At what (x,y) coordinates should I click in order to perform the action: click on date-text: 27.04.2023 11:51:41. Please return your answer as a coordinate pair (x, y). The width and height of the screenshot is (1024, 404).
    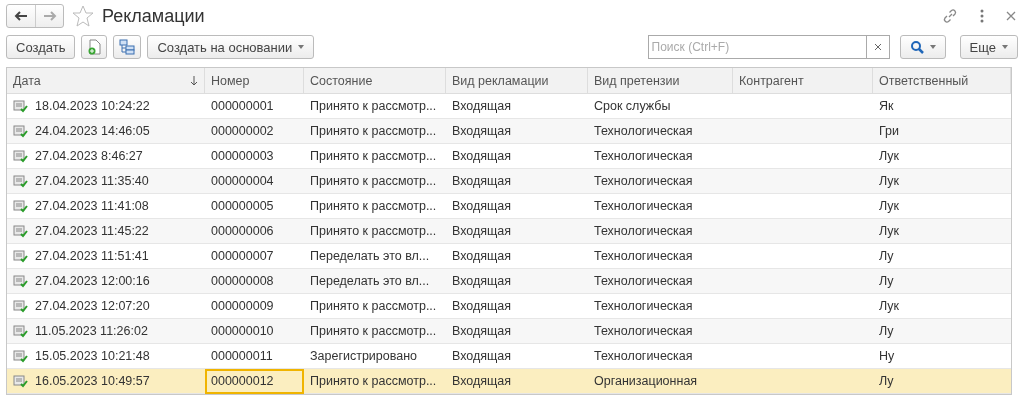
    Looking at the image, I should click on (92, 256).